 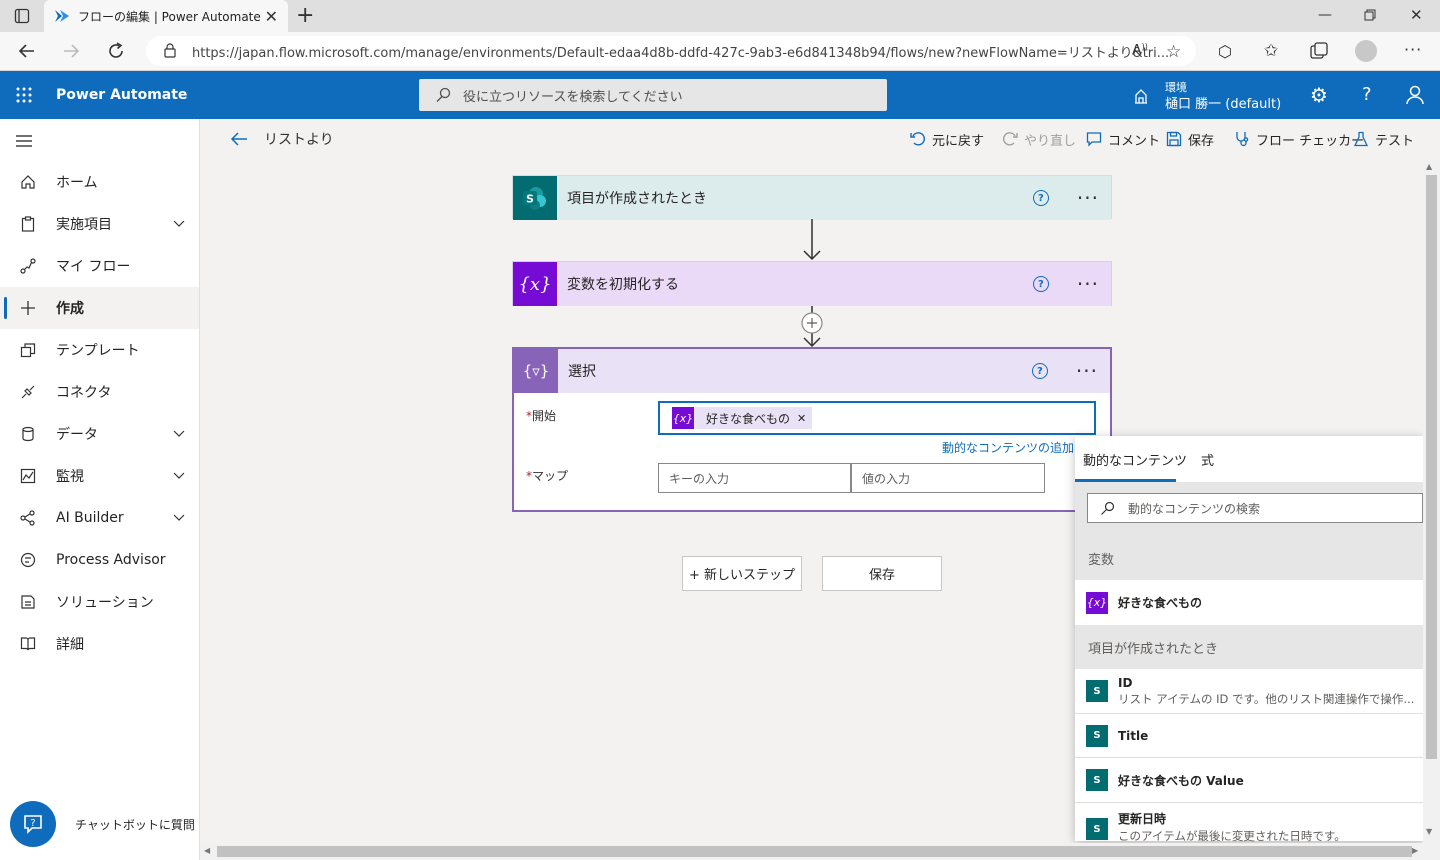 What do you see at coordinates (1319, 51) in the screenshot?
I see `collections-icon` at bounding box center [1319, 51].